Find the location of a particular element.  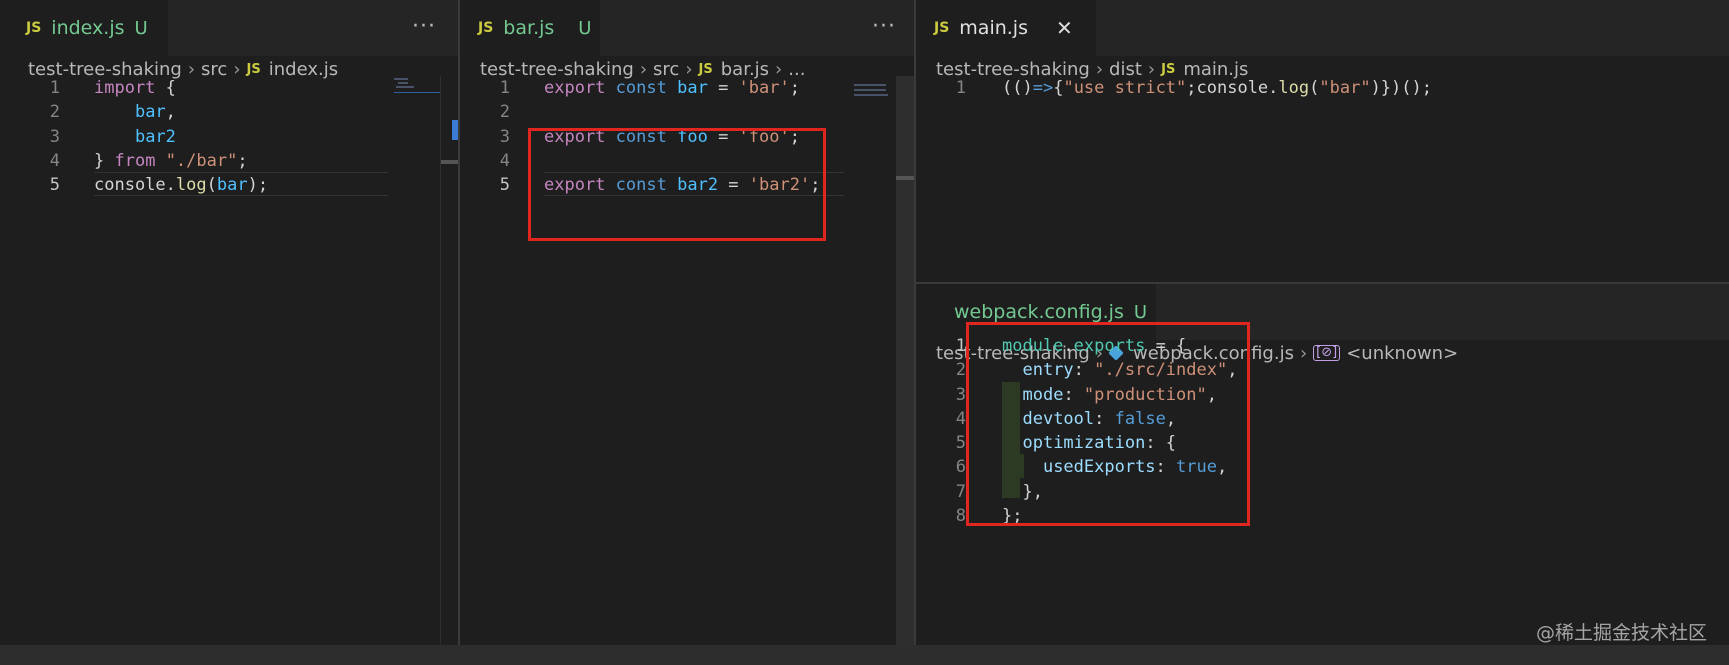

scrollbar-track is located at coordinates (440, 360).